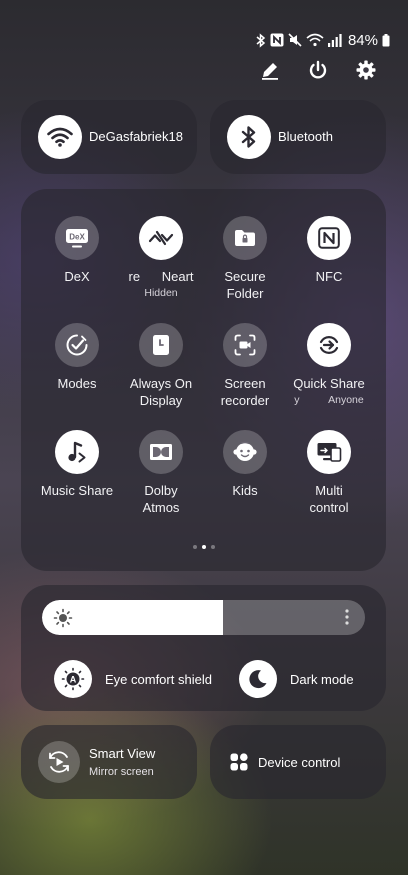  Describe the element at coordinates (245, 490) in the screenshot. I see `tile-label: Kids` at that location.